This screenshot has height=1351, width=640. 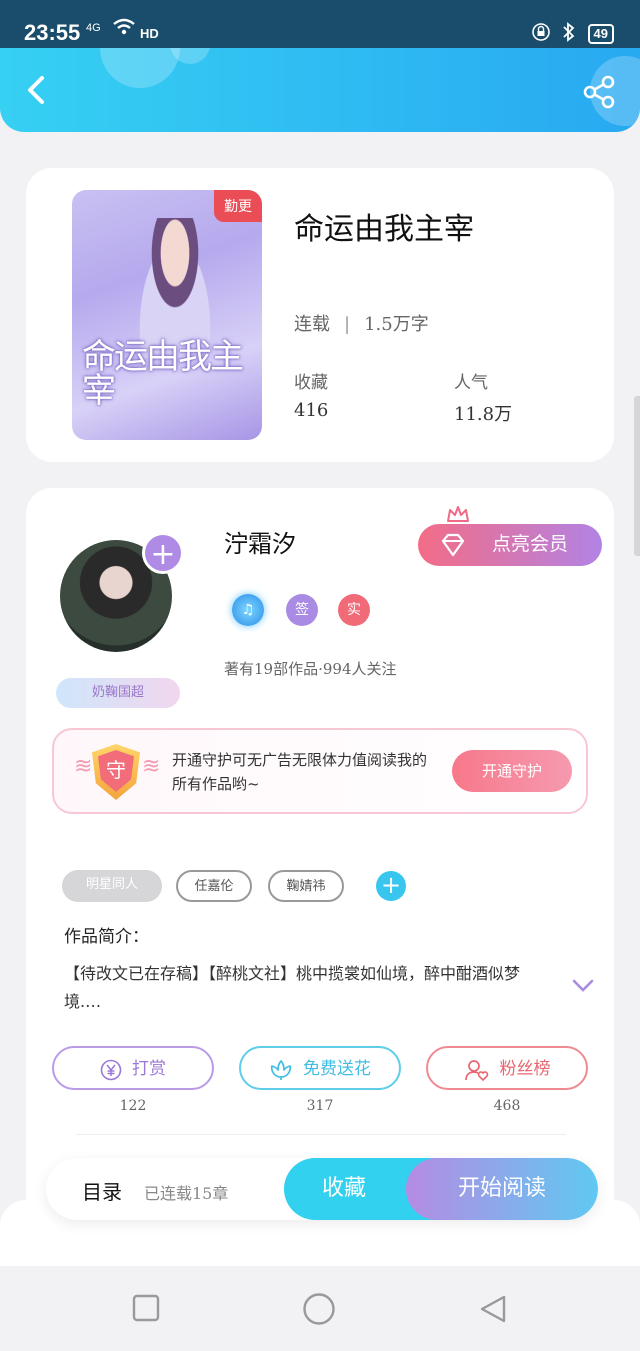 I want to click on book-title: 命运由我主宰, so click(x=384, y=229).